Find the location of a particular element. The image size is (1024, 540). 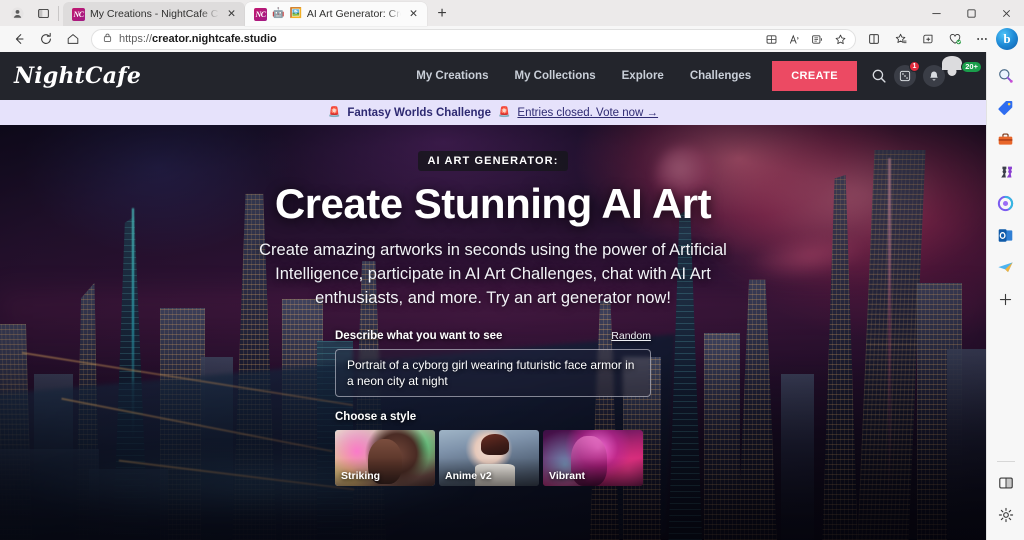

window-controls is located at coordinates (971, 13).